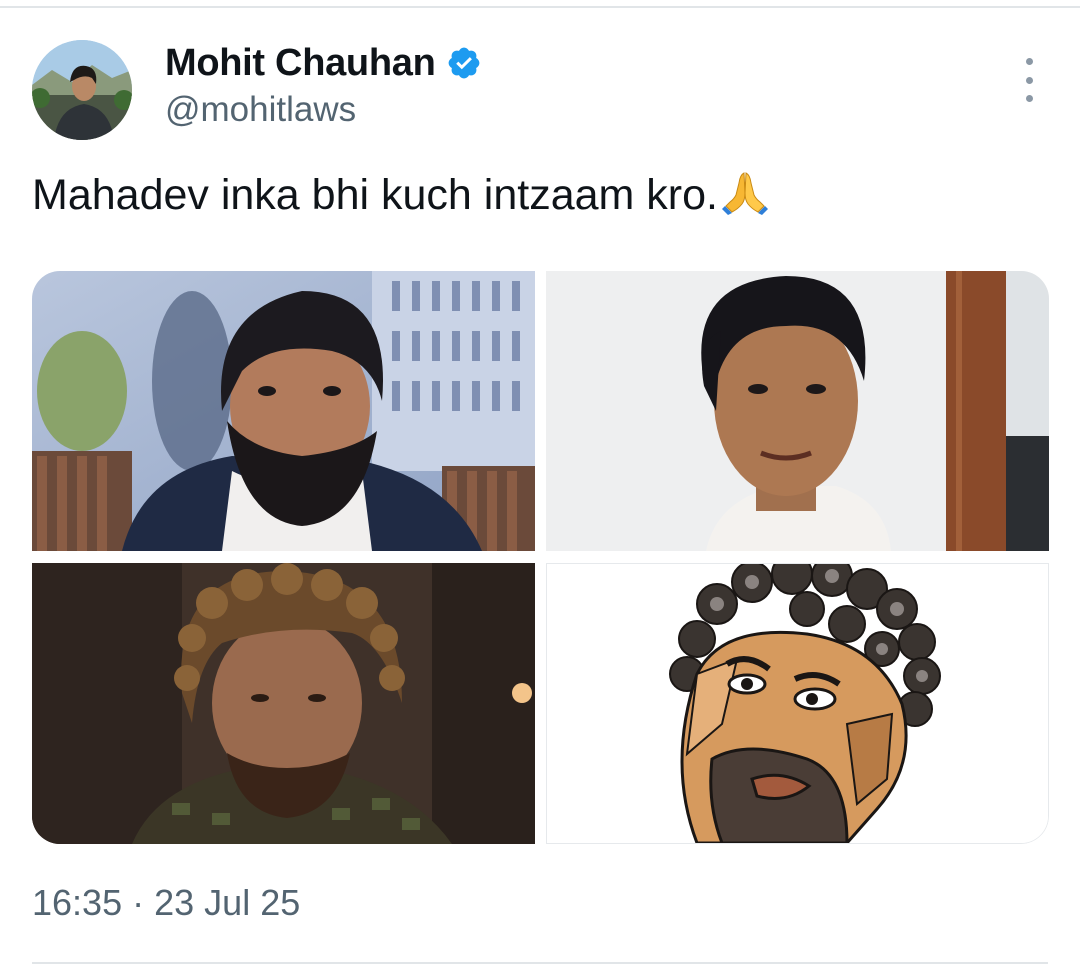 The image size is (1080, 972). What do you see at coordinates (300, 63) in the screenshot?
I see `author-display-name: Mohit Chauhan` at bounding box center [300, 63].